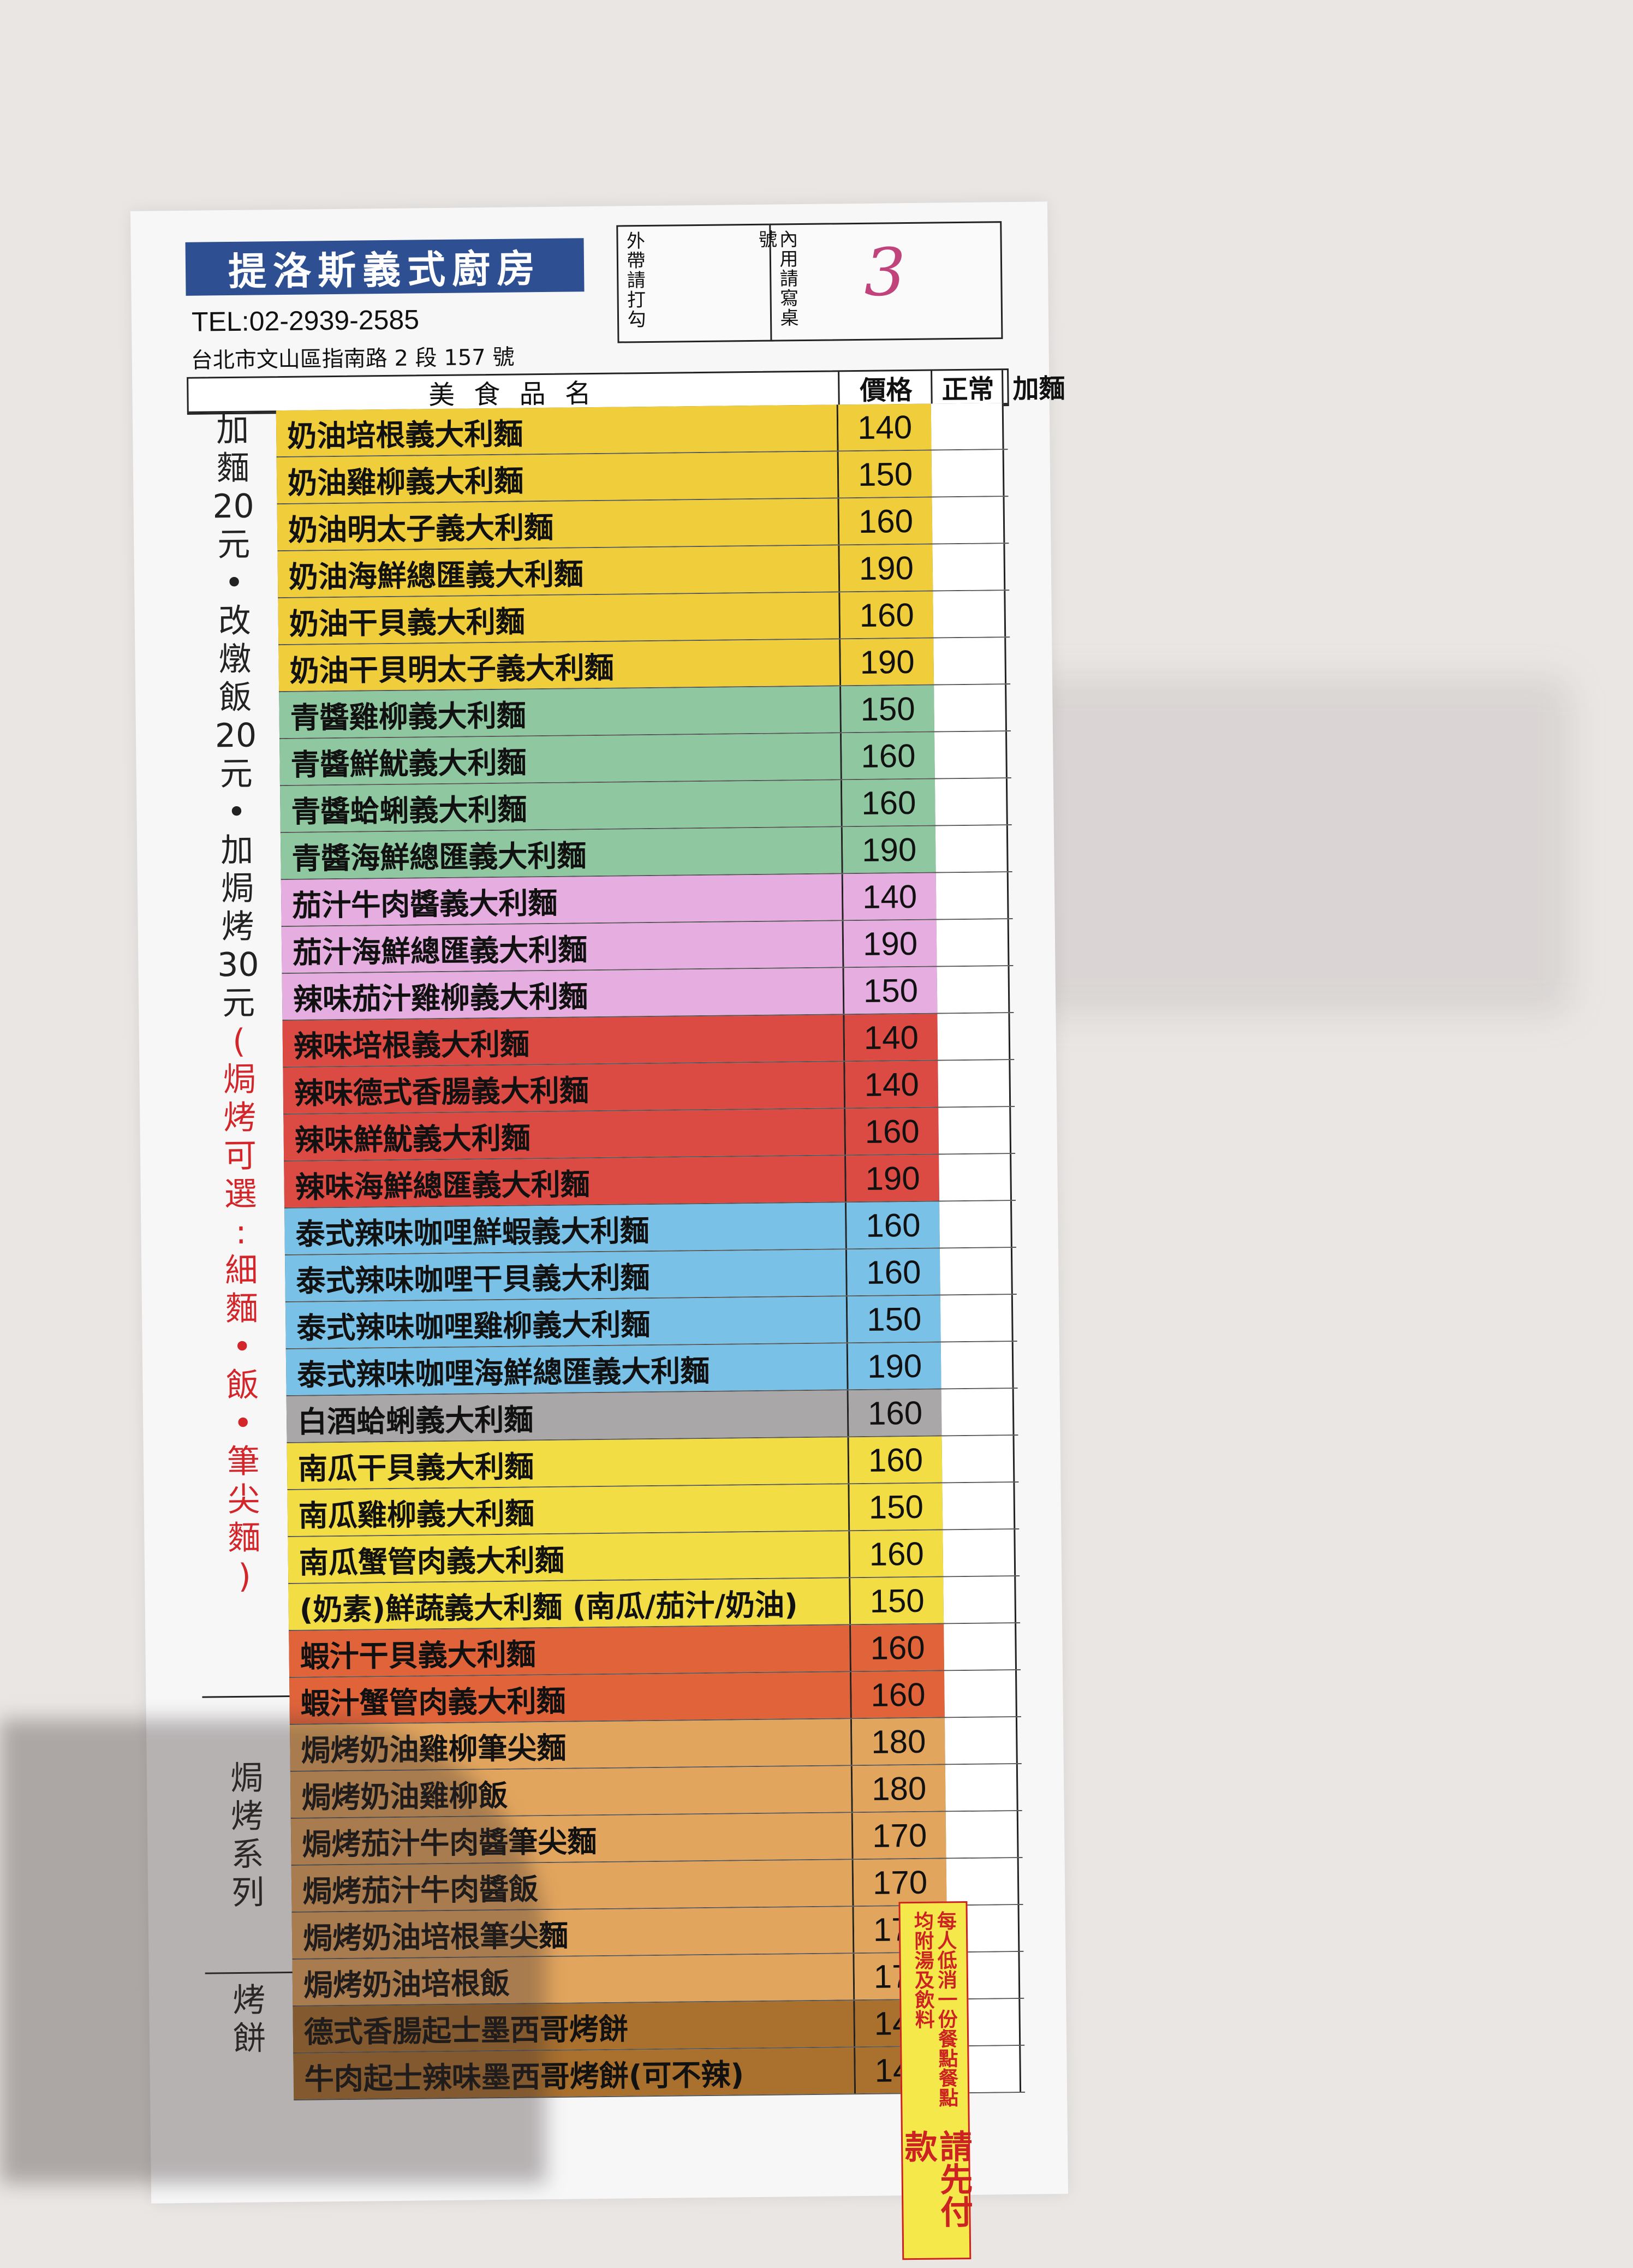 The height and width of the screenshot is (2268, 1633). I want to click on sidebar-addon-notes: 加麵 20 元 • 改燉飯 20 元 • 加焗烤 30 元(焗烤可選: 細麵 • 飯 • 筆尖麵), so click(239, 1052).